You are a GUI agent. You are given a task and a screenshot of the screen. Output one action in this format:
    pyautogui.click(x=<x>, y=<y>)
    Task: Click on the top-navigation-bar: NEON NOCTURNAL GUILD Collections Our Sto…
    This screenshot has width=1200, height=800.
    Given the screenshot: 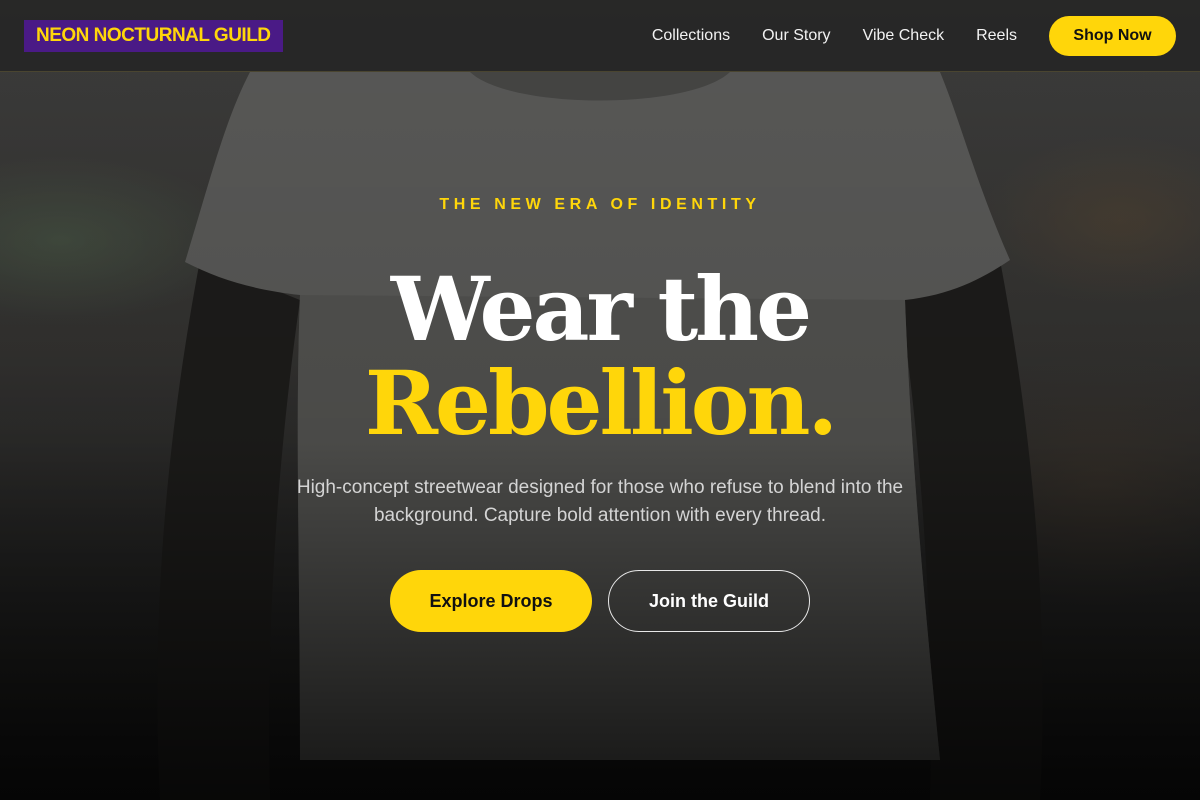 What is the action you would take?
    pyautogui.click(x=600, y=36)
    